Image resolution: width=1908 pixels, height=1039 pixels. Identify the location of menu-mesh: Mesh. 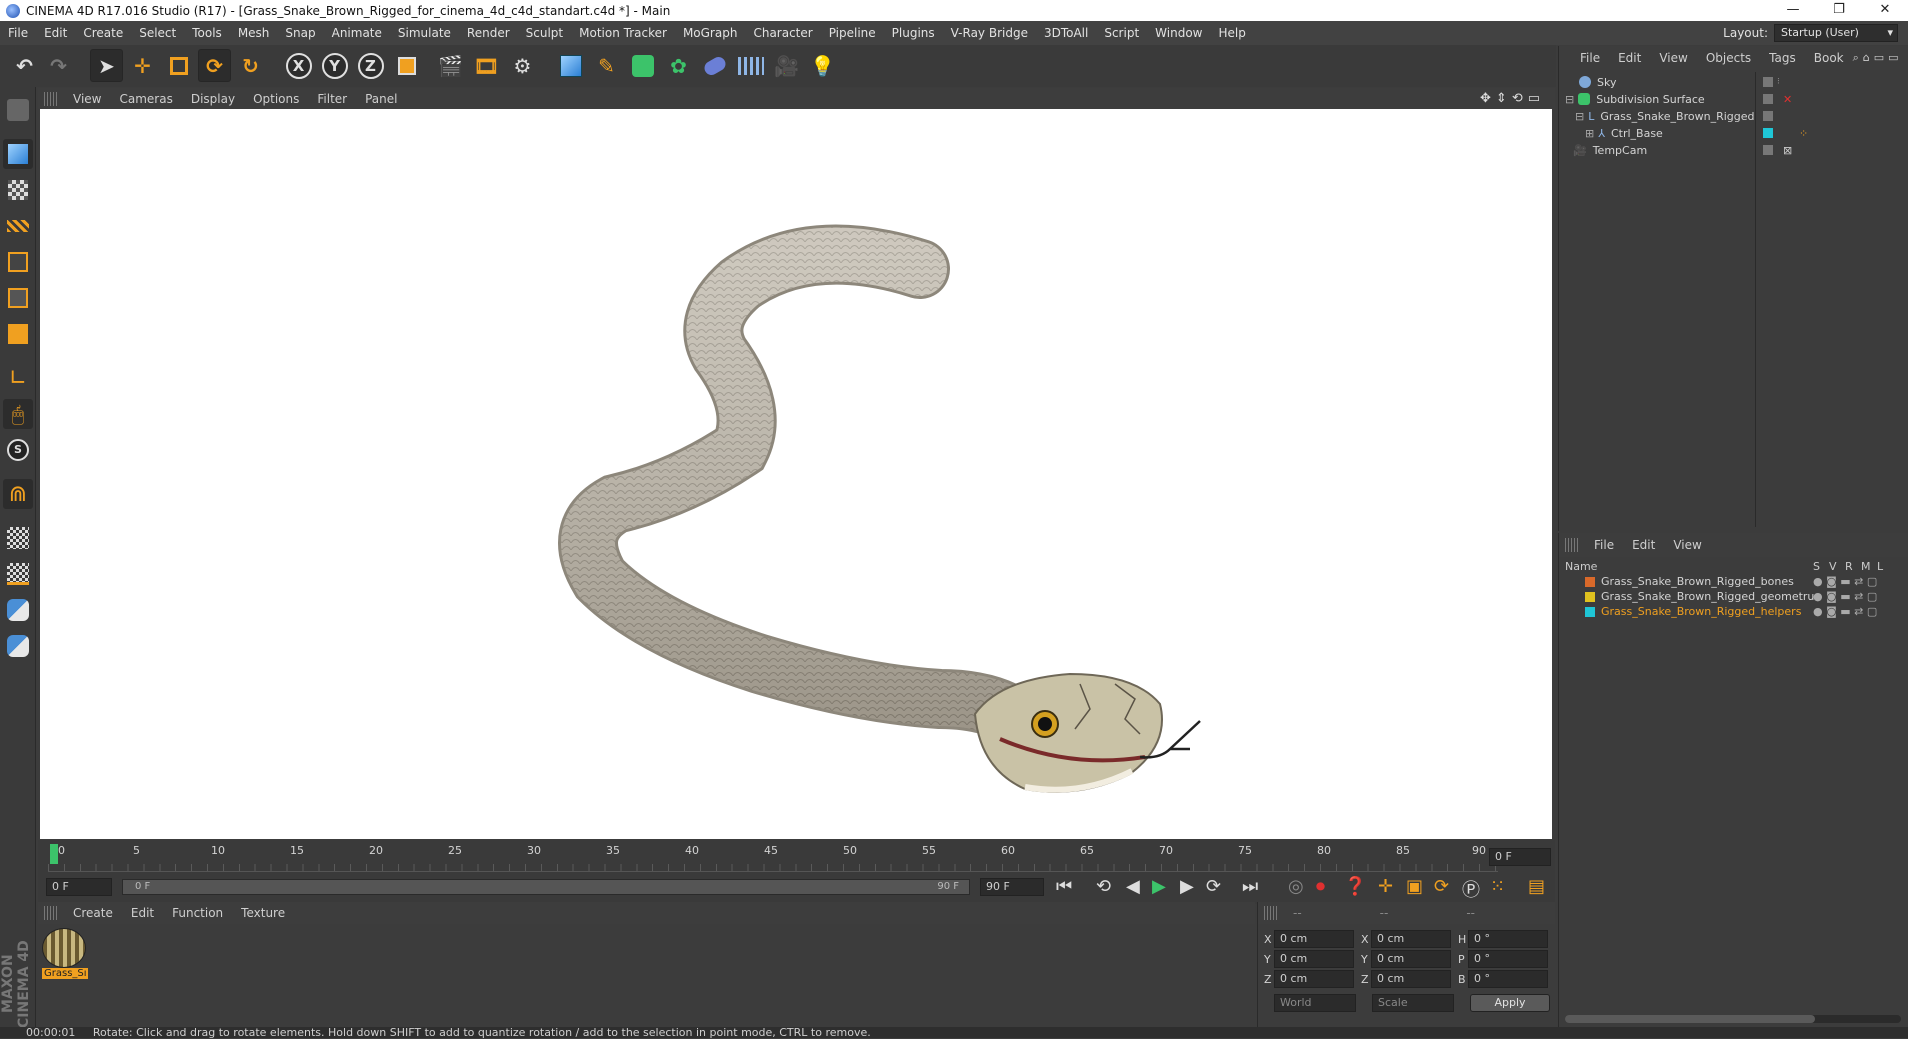
(254, 33).